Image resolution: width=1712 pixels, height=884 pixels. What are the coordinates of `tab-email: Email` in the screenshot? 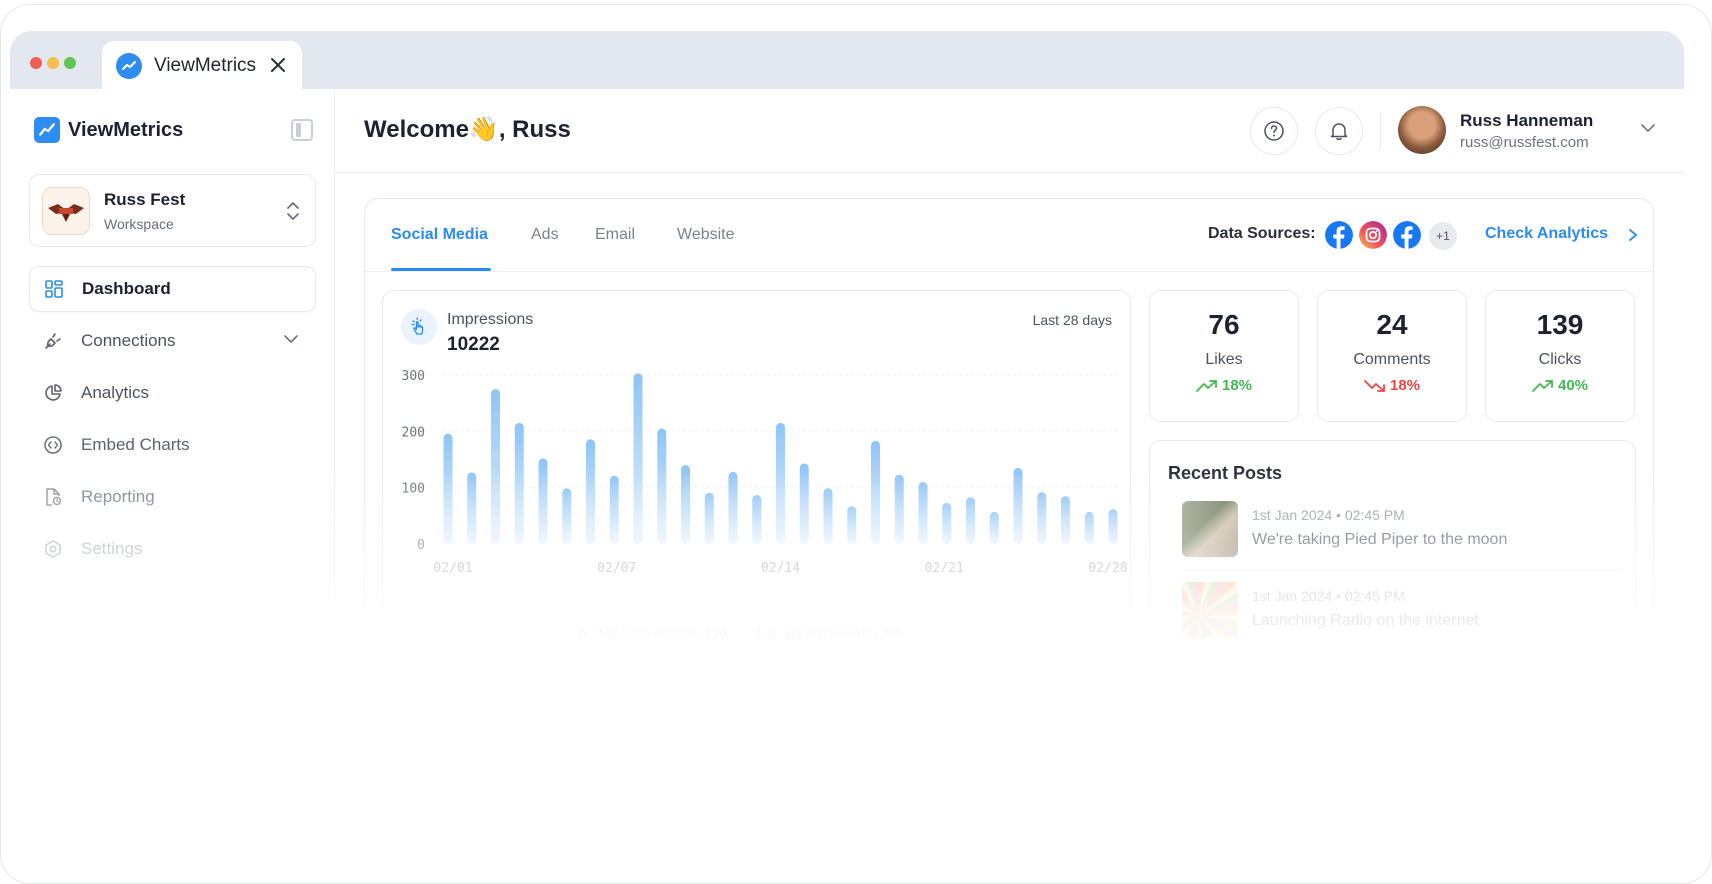 It's located at (615, 235).